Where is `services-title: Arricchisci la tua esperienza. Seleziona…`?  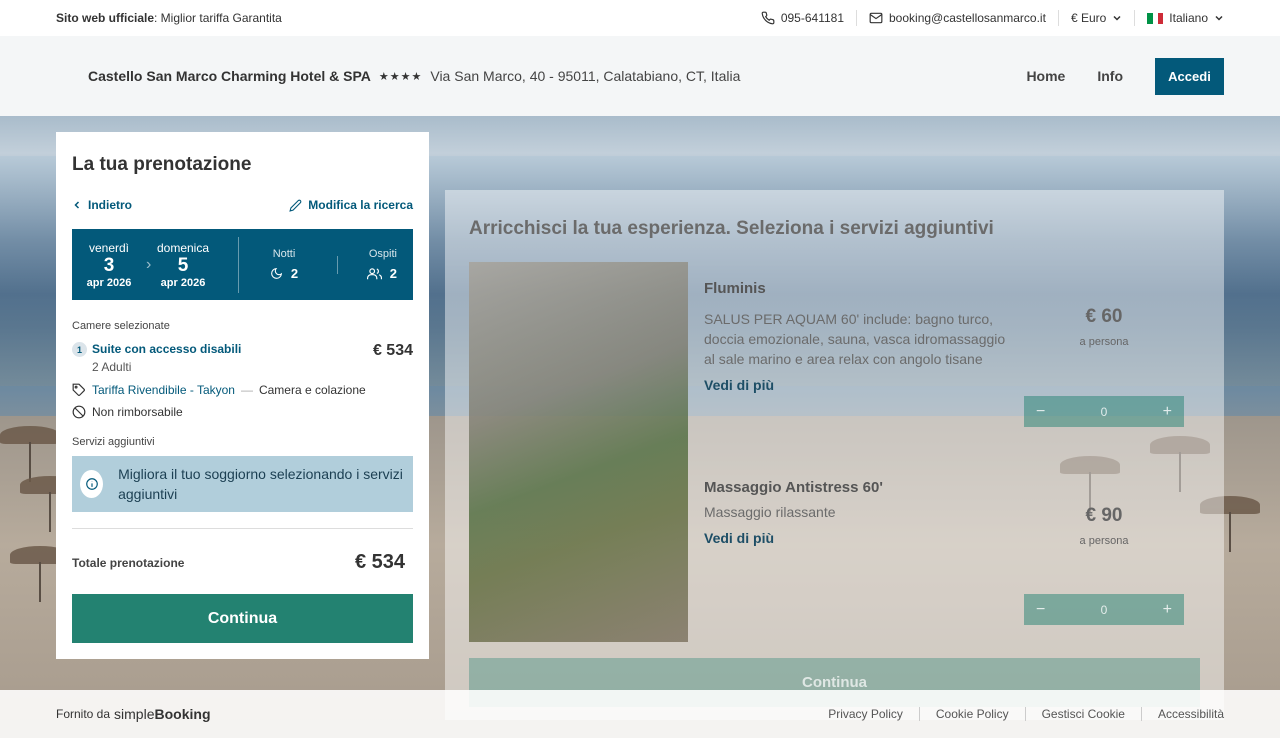 services-title: Arricchisci la tua esperienza. Seleziona… is located at coordinates (731, 228).